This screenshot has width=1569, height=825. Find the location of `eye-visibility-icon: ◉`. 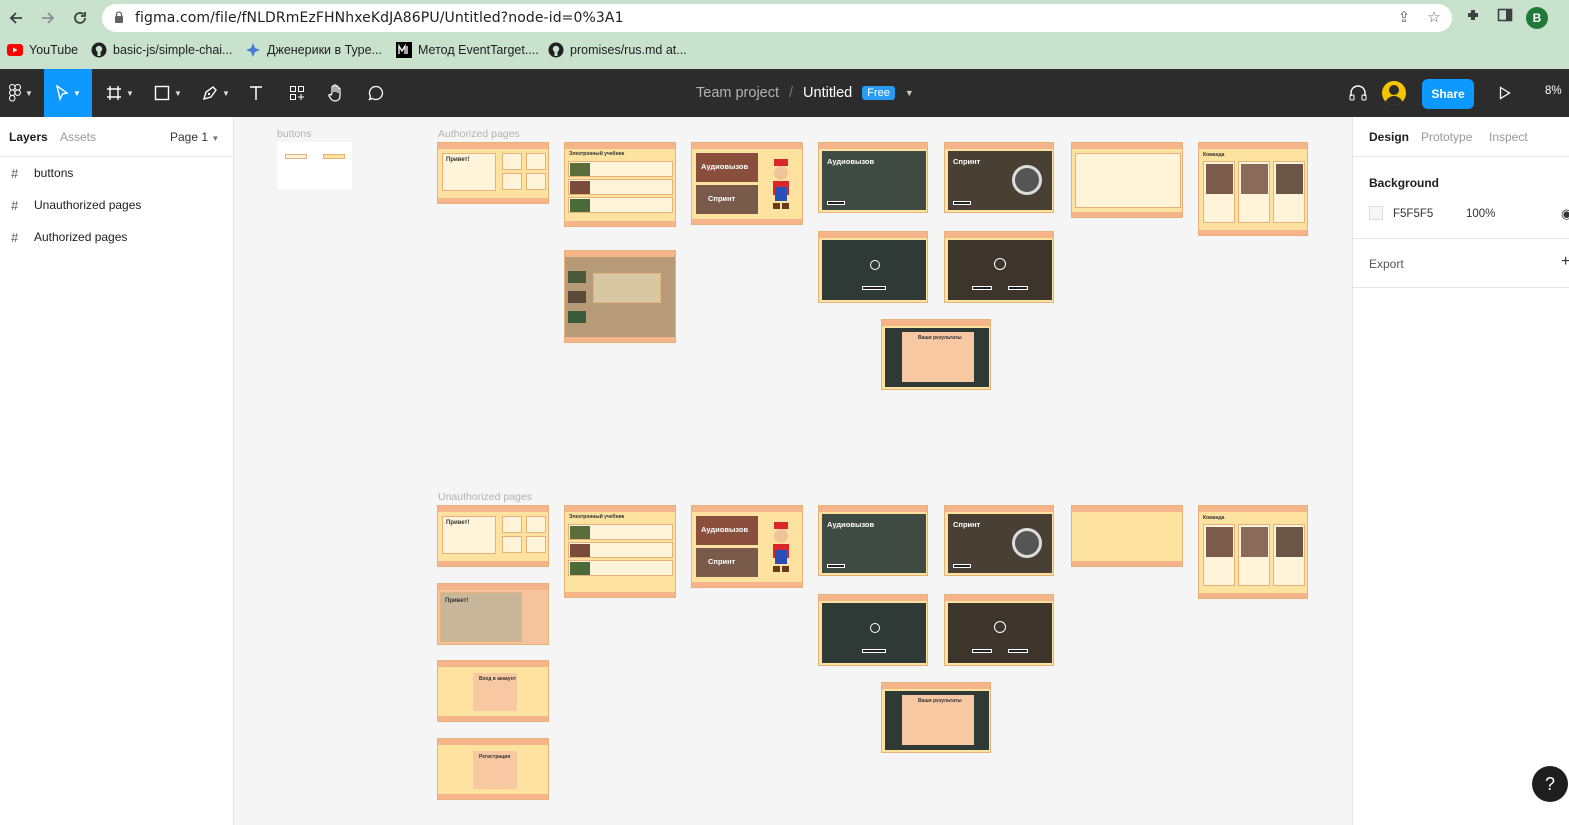

eye-visibility-icon: ◉ is located at coordinates (1565, 214).